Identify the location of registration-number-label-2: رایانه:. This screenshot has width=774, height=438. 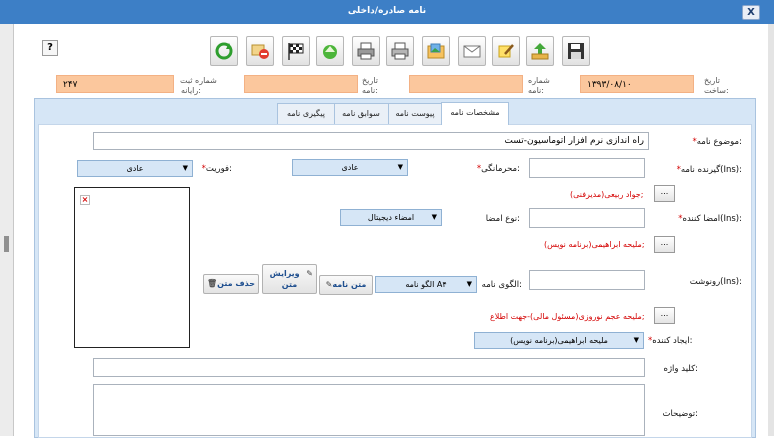
(191, 90).